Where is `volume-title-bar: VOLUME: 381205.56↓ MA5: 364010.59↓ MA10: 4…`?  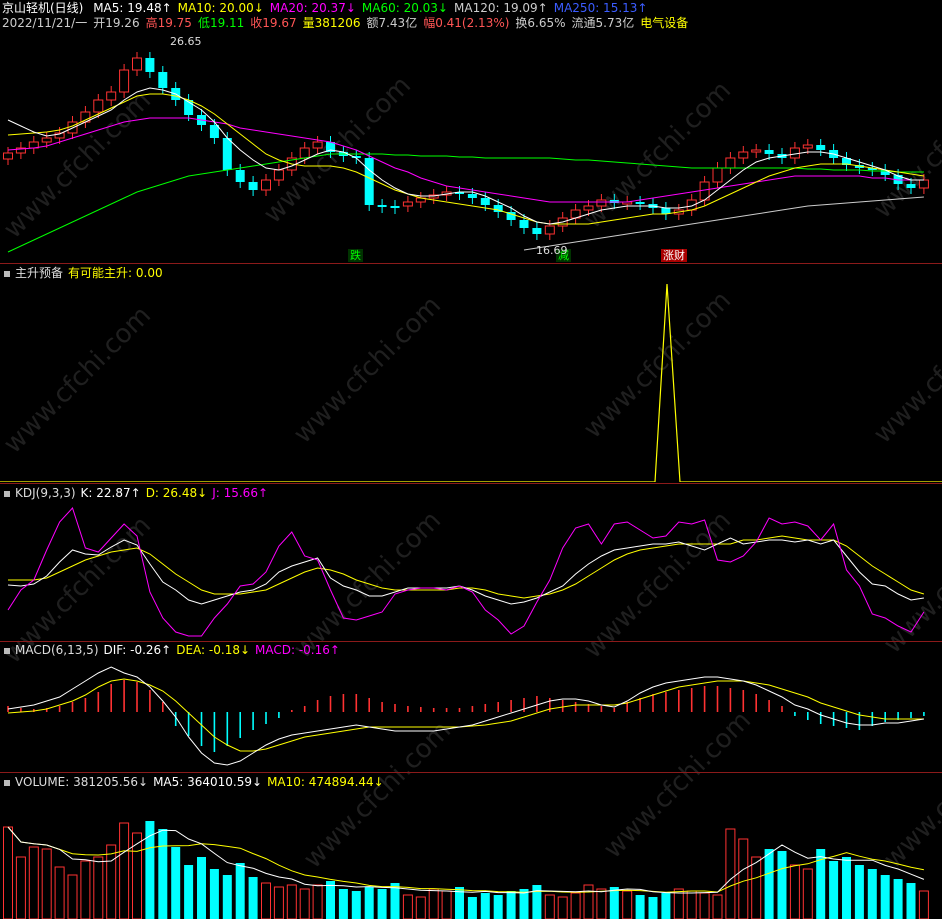
volume-title-bar: VOLUME: 381205.56↓ MA5: 364010.59↓ MA10: 4… is located at coordinates (199, 782).